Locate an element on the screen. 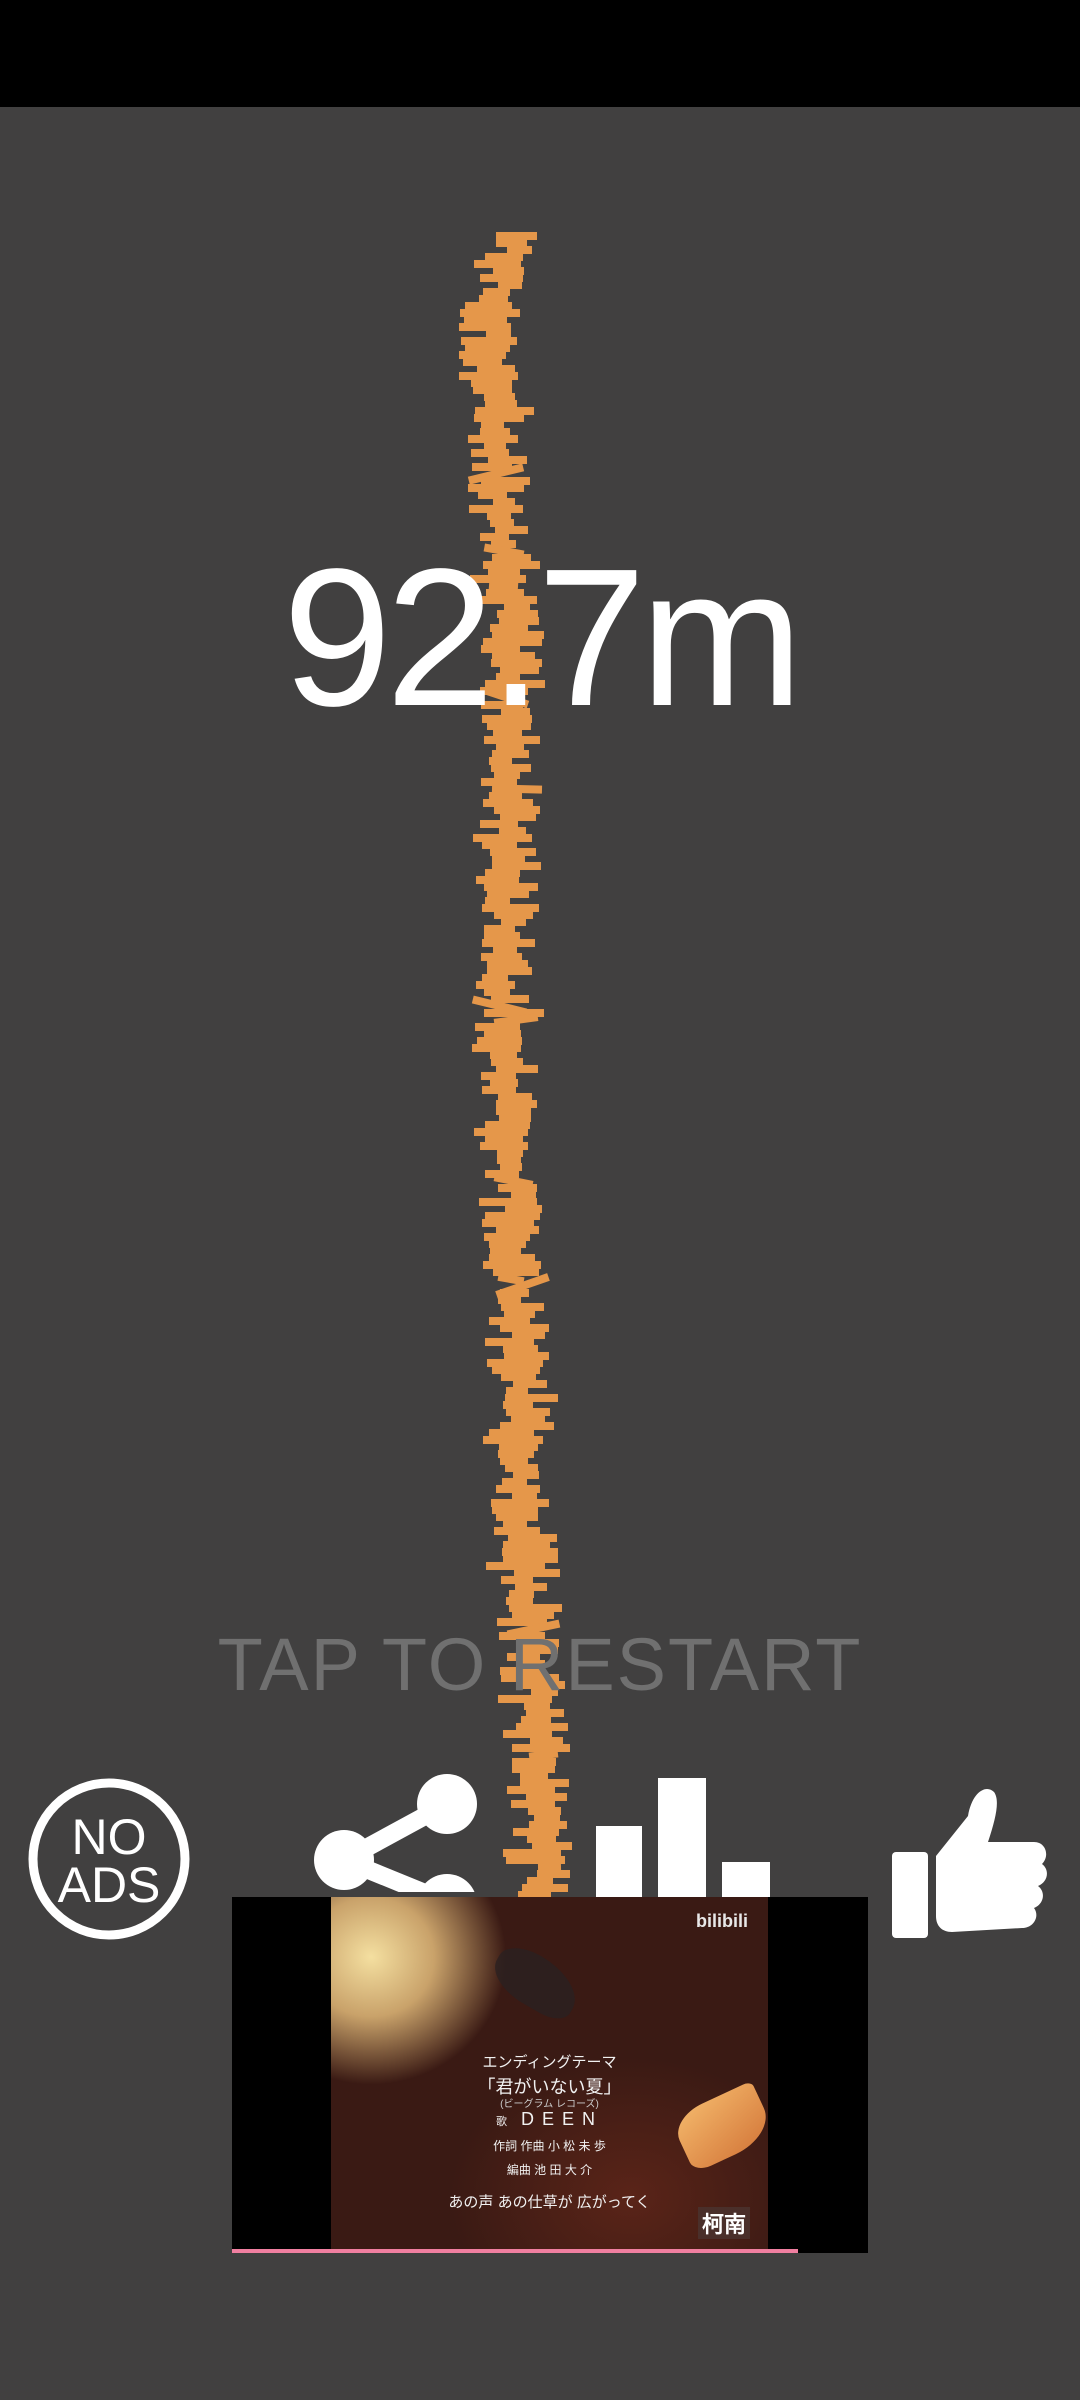  share-button is located at coordinates (397, 1853).